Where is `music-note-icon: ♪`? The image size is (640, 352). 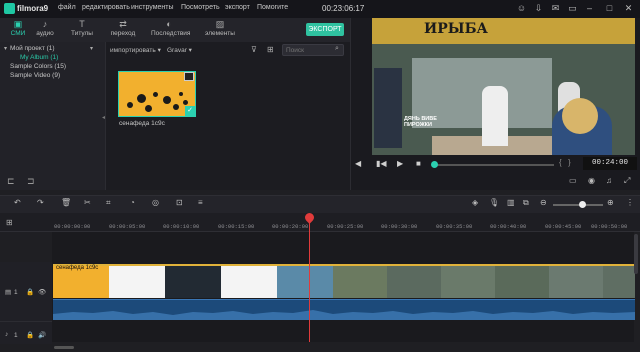
music-note-icon: ♪ is located at coordinates (45, 24).